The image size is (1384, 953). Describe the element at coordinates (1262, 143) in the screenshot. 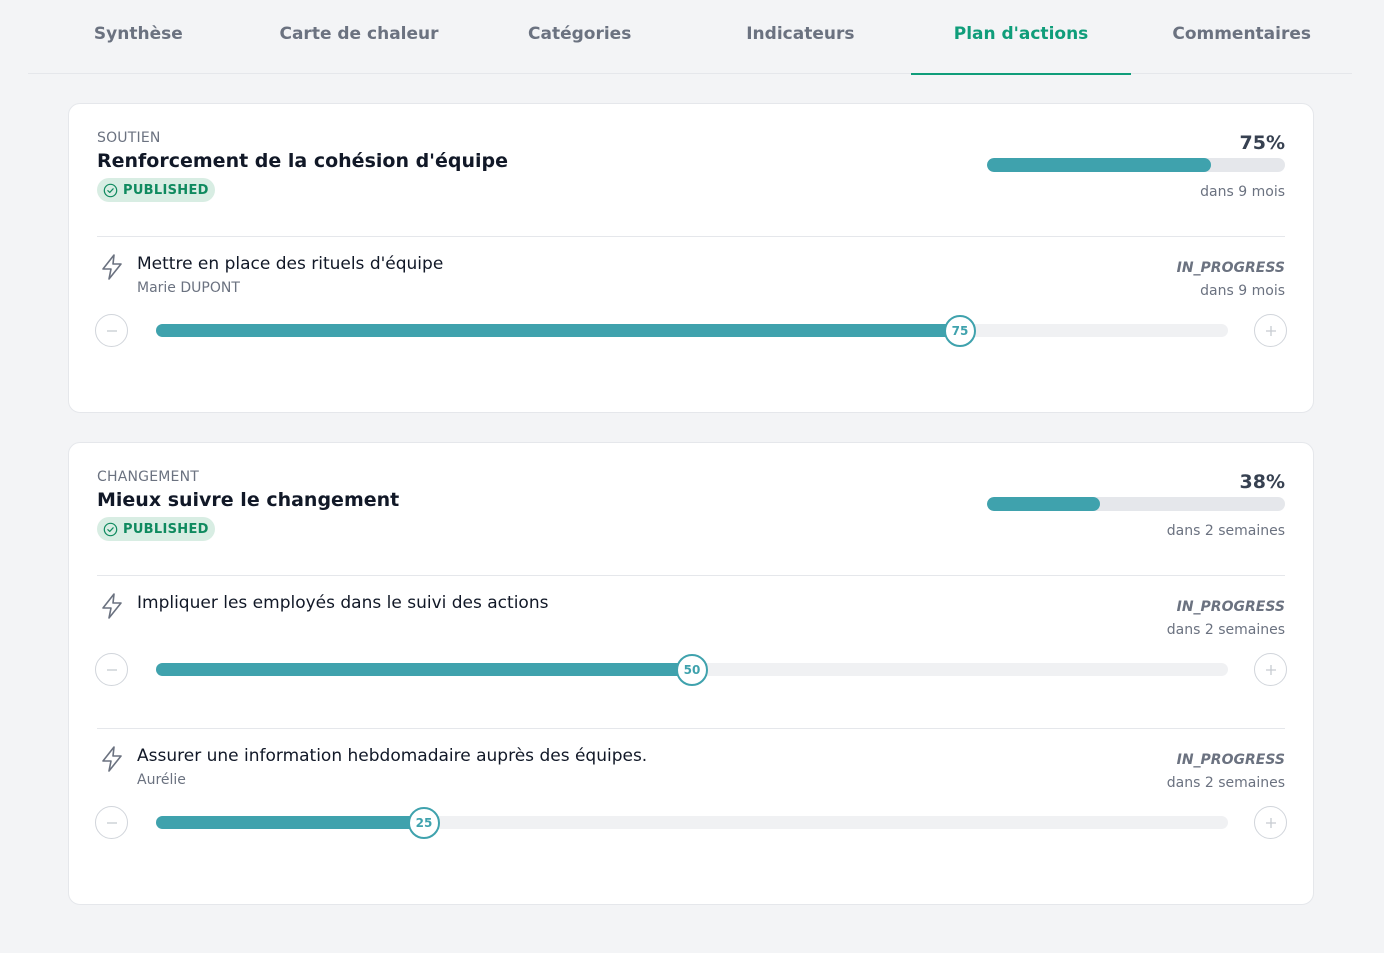

I see `overall-progress-label: 75%` at that location.